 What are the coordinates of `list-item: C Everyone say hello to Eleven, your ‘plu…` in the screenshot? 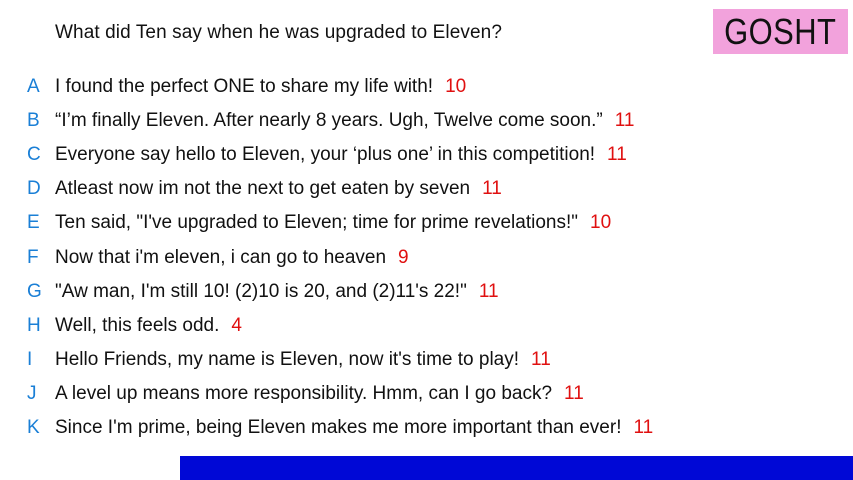 It's located at (426, 155).